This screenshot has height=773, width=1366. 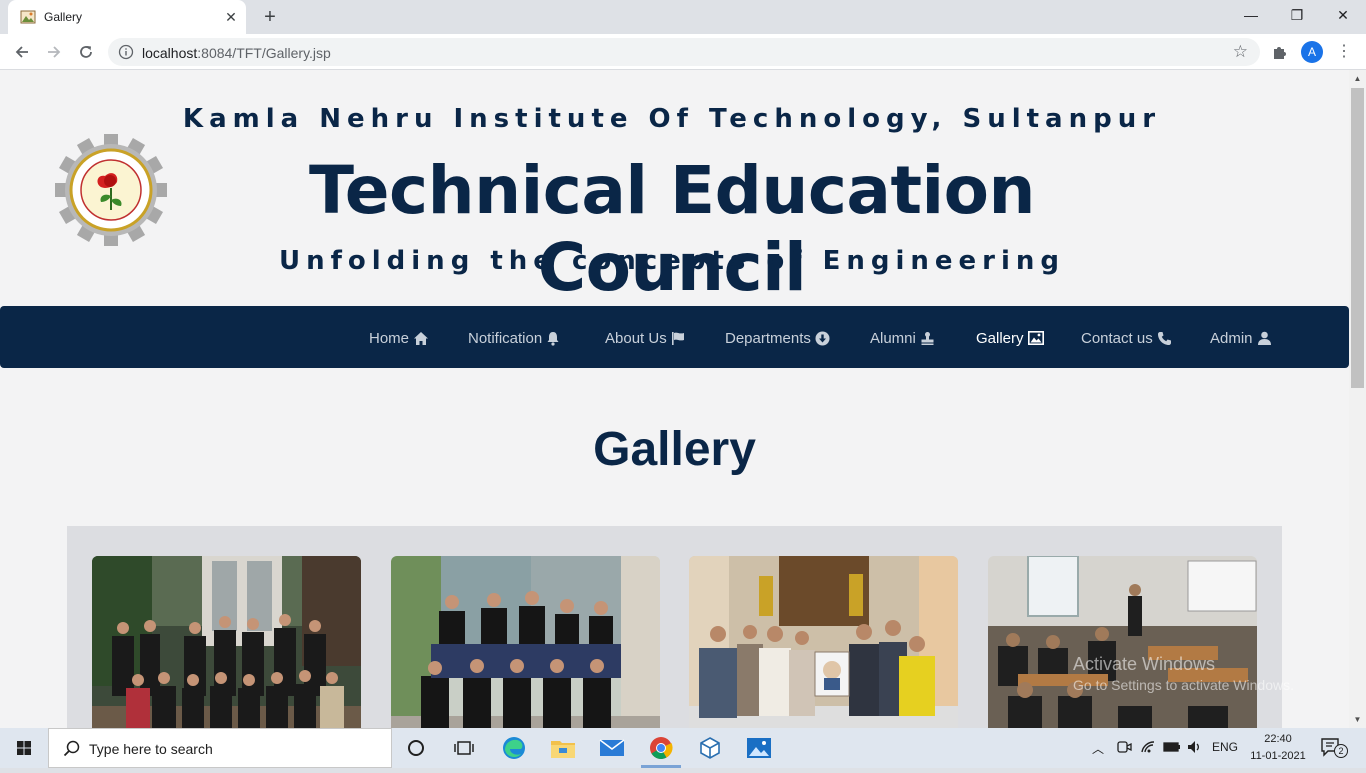 I want to click on institute-logo, so click(x=111, y=190).